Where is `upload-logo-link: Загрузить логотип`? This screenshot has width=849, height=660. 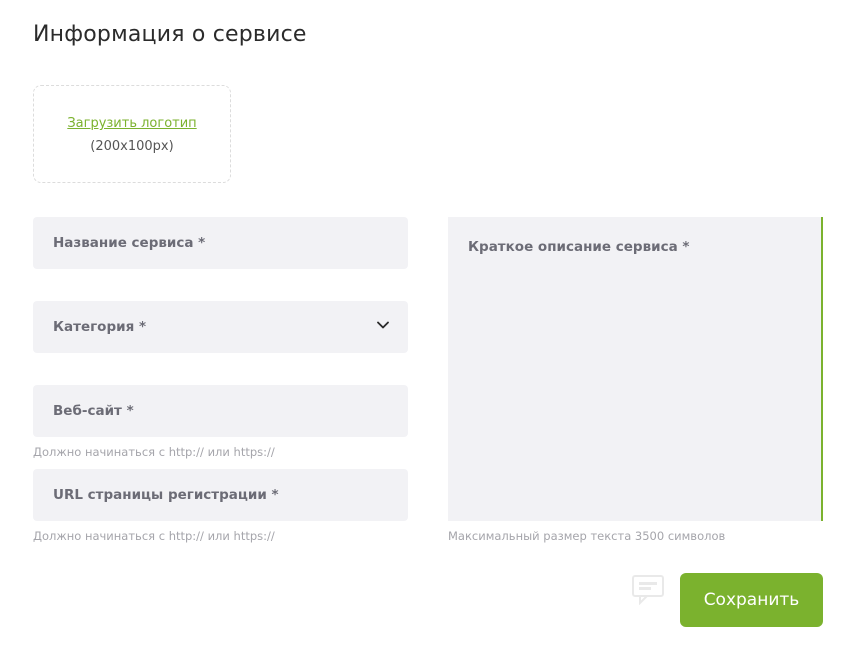 upload-logo-link: Загрузить логотип is located at coordinates (132, 123).